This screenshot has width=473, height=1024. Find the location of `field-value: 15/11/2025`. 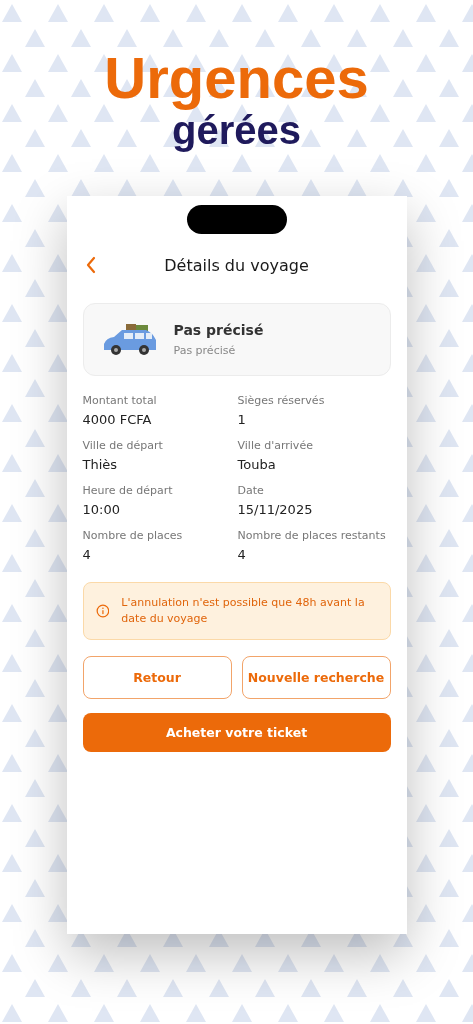

field-value: 15/11/2025 is located at coordinates (275, 509).